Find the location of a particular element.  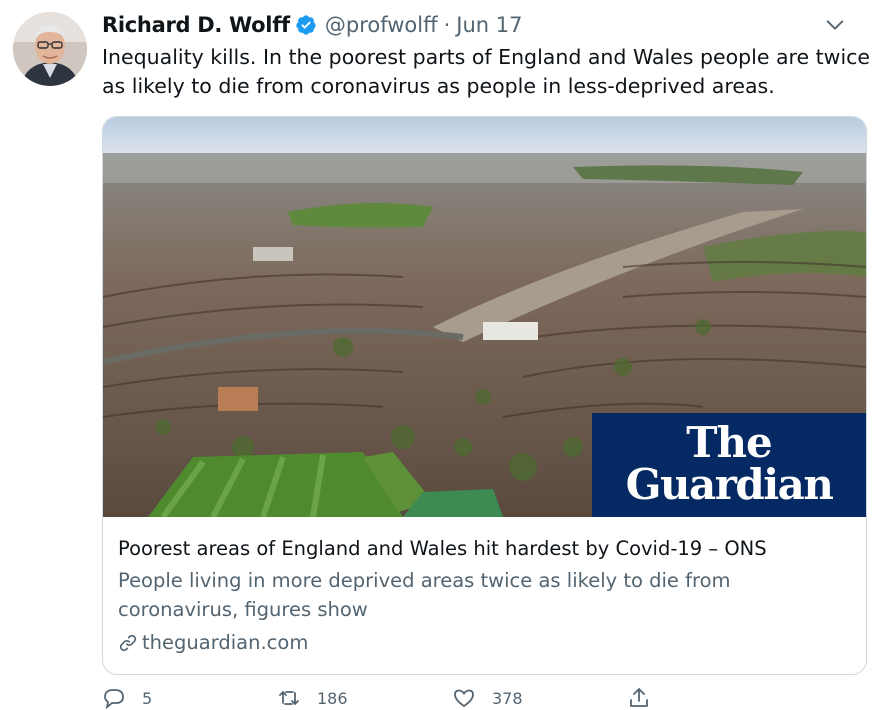

author-handle: @profwolff is located at coordinates (381, 25).